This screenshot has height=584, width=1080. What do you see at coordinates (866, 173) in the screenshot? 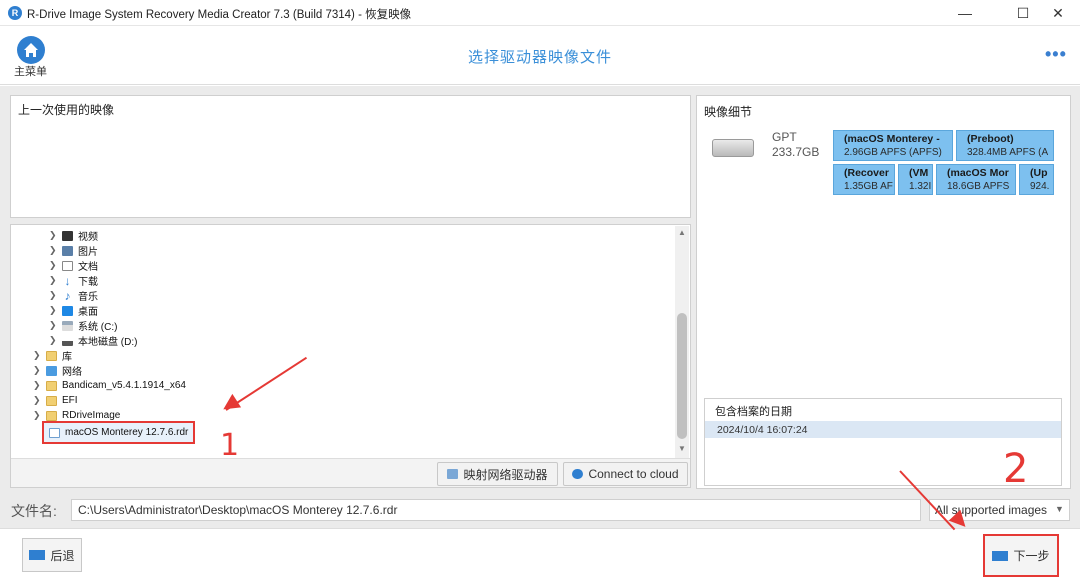
I see `partition-name: (Recover` at bounding box center [866, 173].